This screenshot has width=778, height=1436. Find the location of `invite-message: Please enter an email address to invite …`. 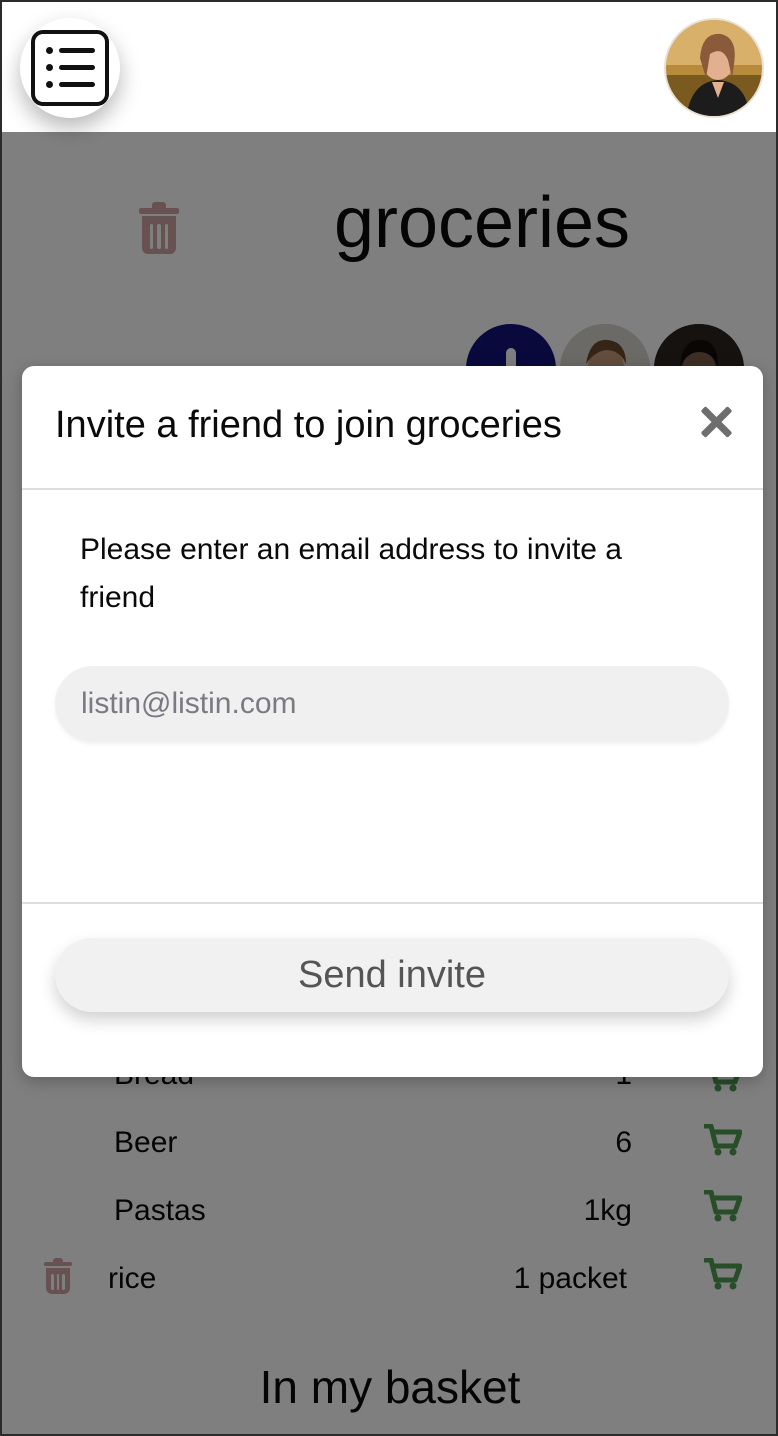

invite-message: Please enter an email address to invite … is located at coordinates (351, 573).